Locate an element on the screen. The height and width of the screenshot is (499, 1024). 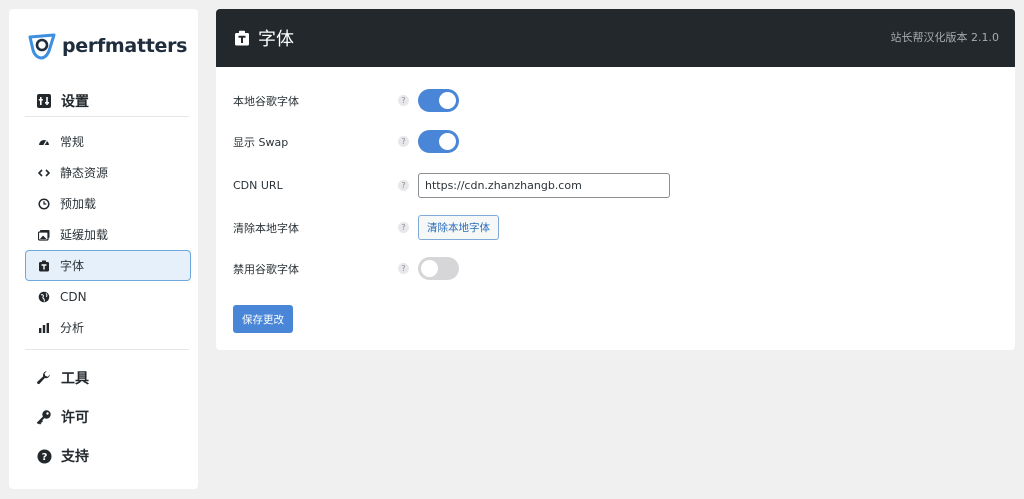
sidebar-item-lazyload: 延缓加载 is located at coordinates (108, 234).